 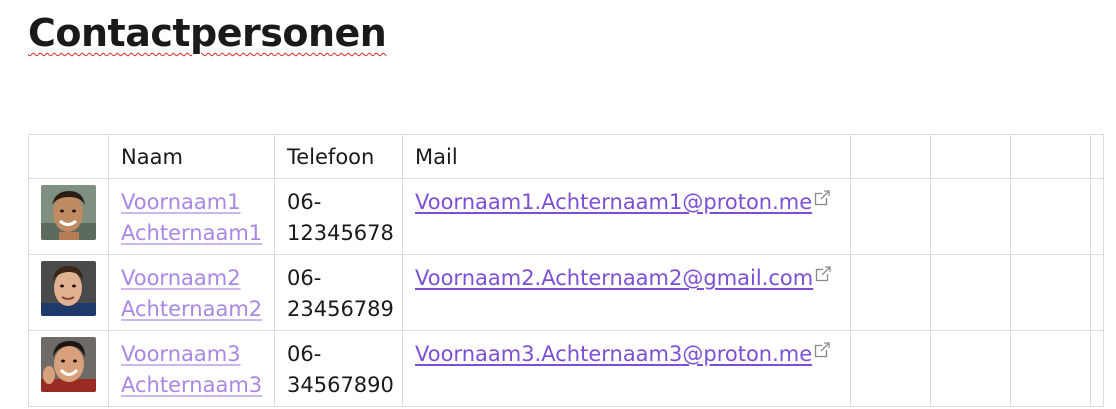 I want to click on phone-number: 12345678, so click(x=340, y=233).